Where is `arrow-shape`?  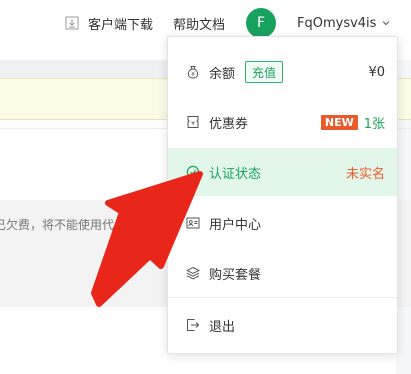
arrow-shape is located at coordinates (147, 239).